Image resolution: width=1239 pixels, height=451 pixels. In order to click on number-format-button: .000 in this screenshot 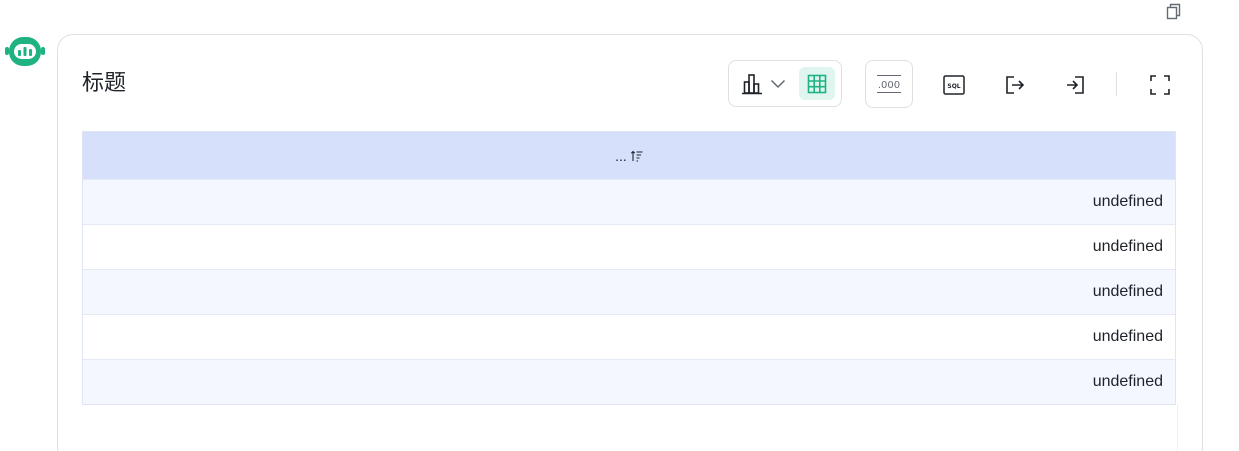, I will do `click(889, 84)`.